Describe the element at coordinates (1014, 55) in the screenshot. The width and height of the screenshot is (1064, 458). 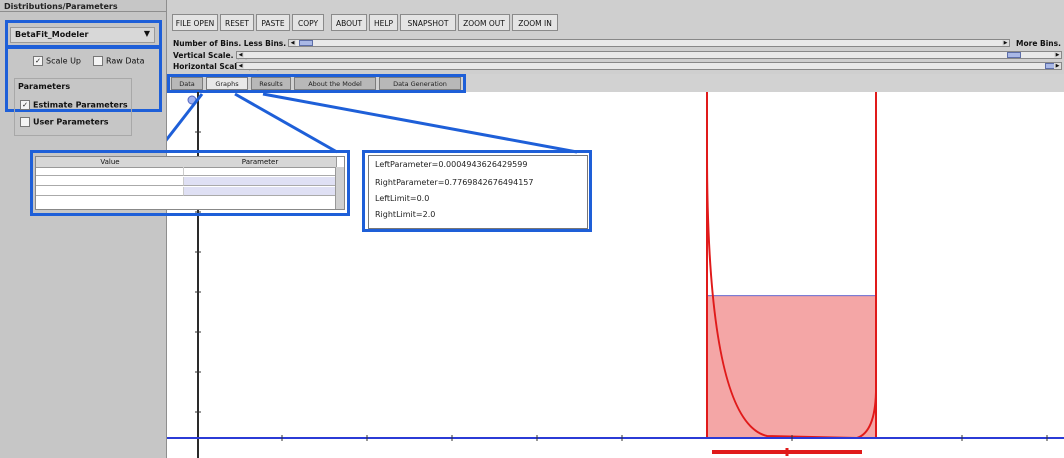
I see `vertical-slider-thumb` at that location.